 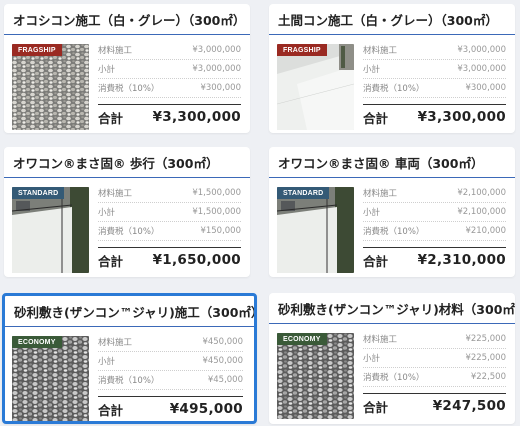 What do you see at coordinates (127, 162) in the screenshot?
I see `card-title: オワコン®まさ固® 歩行（300㎡）` at bounding box center [127, 162].